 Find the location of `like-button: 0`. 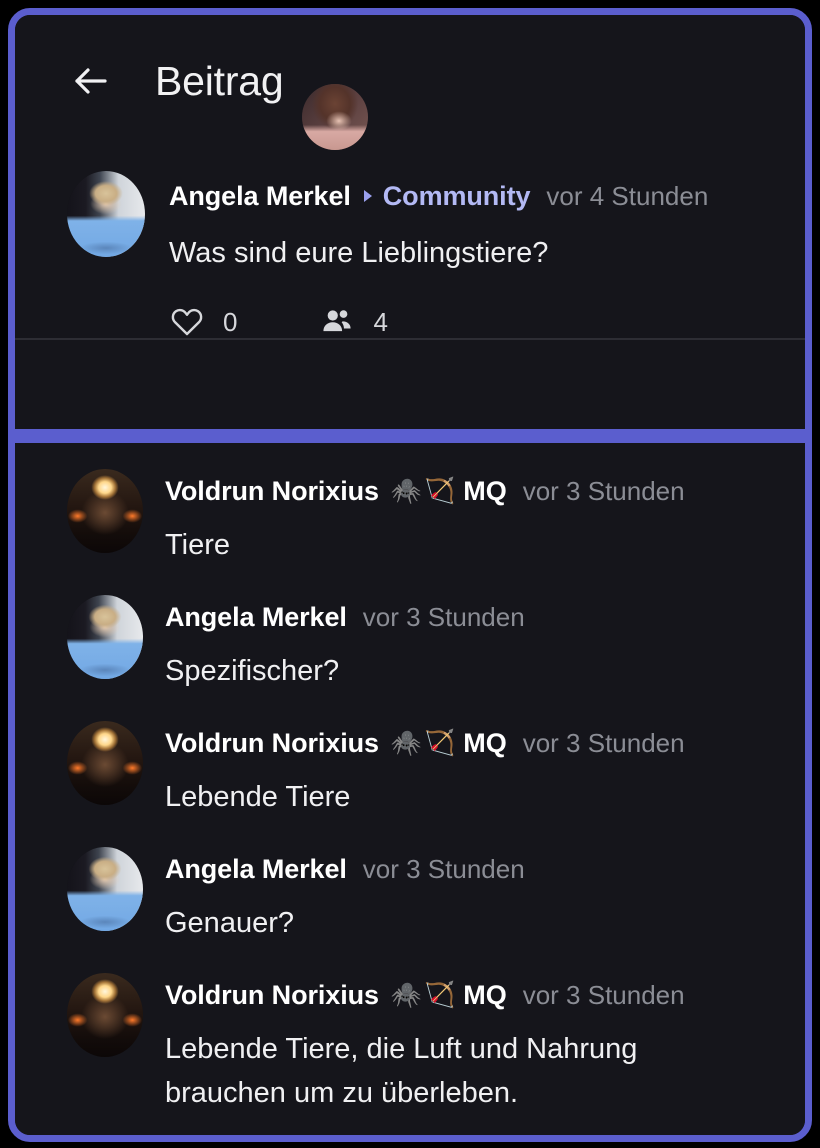

like-button: 0 is located at coordinates (203, 322).